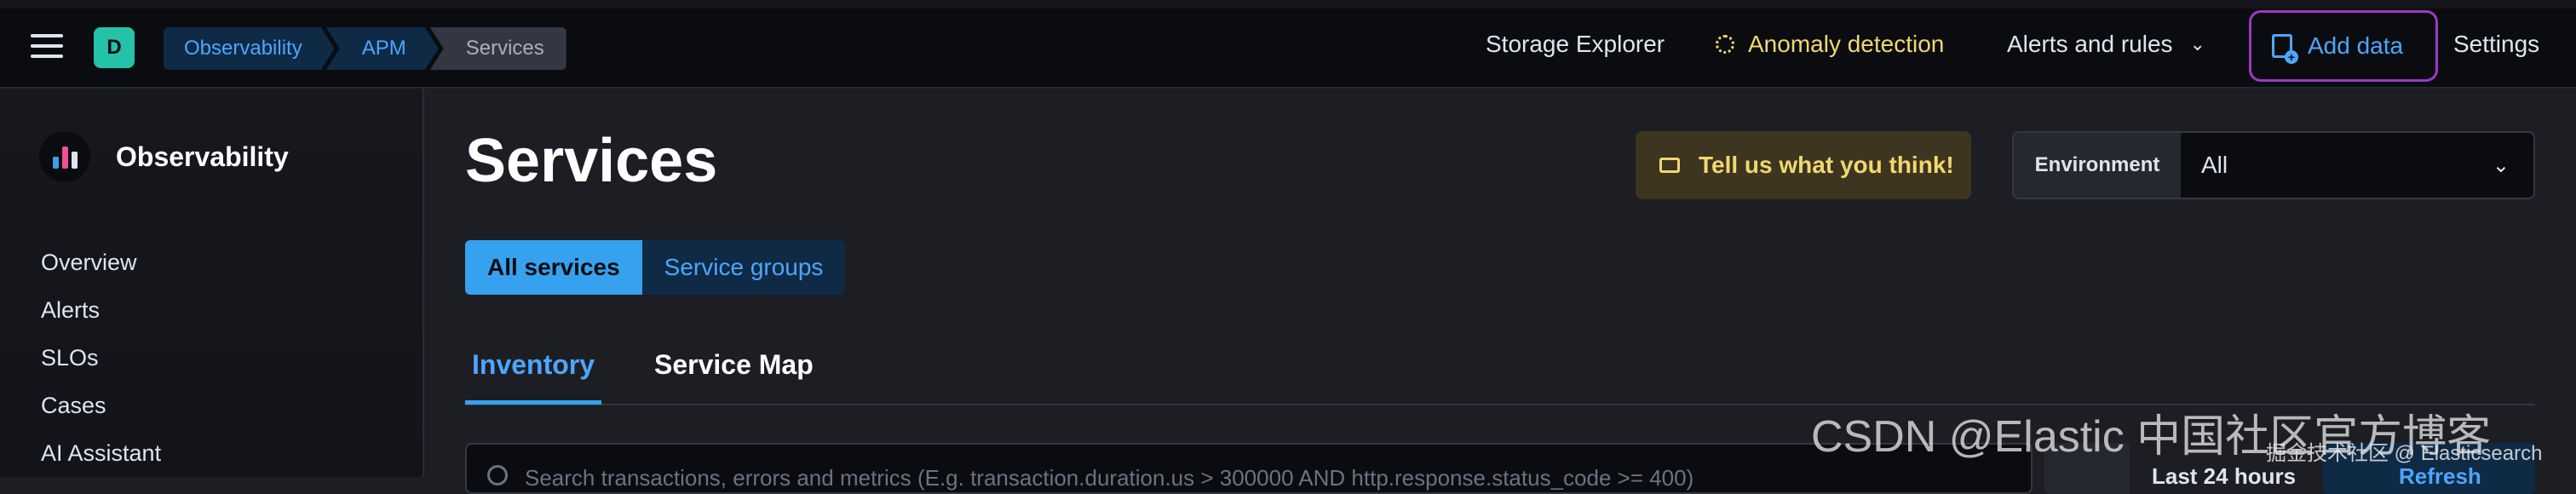 The height and width of the screenshot is (494, 2576). Describe the element at coordinates (1847, 44) in the screenshot. I see `anomaly-detection-label: Anomaly detection` at that location.